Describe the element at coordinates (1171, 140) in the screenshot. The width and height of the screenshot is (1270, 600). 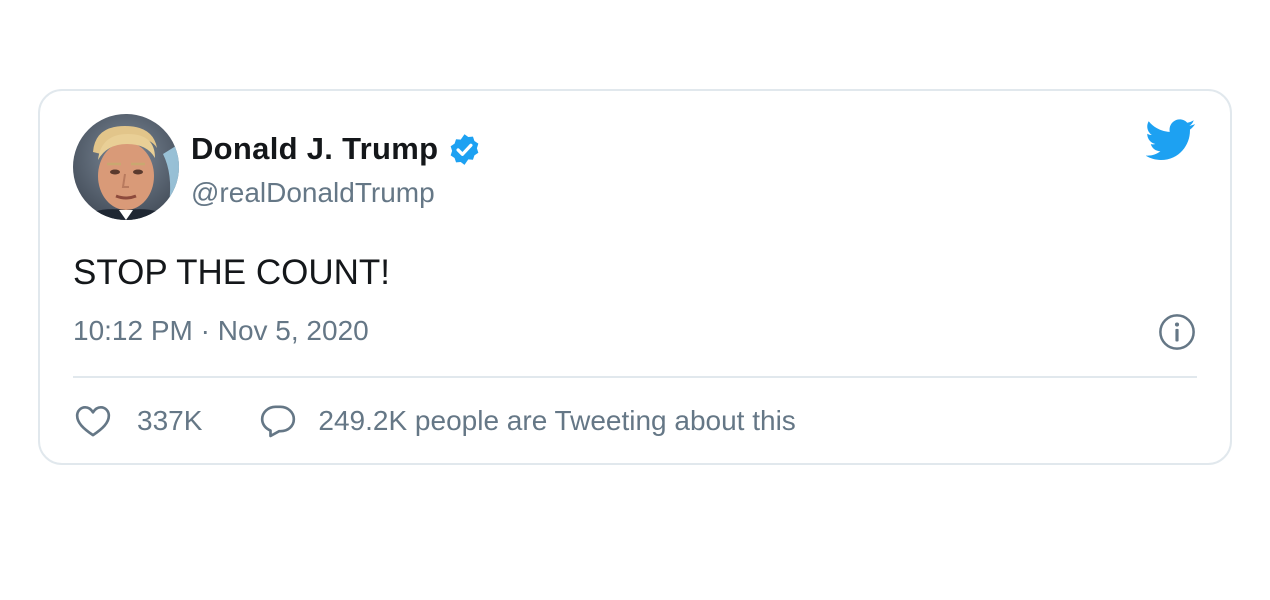
I see `twitter-bird-icon` at that location.